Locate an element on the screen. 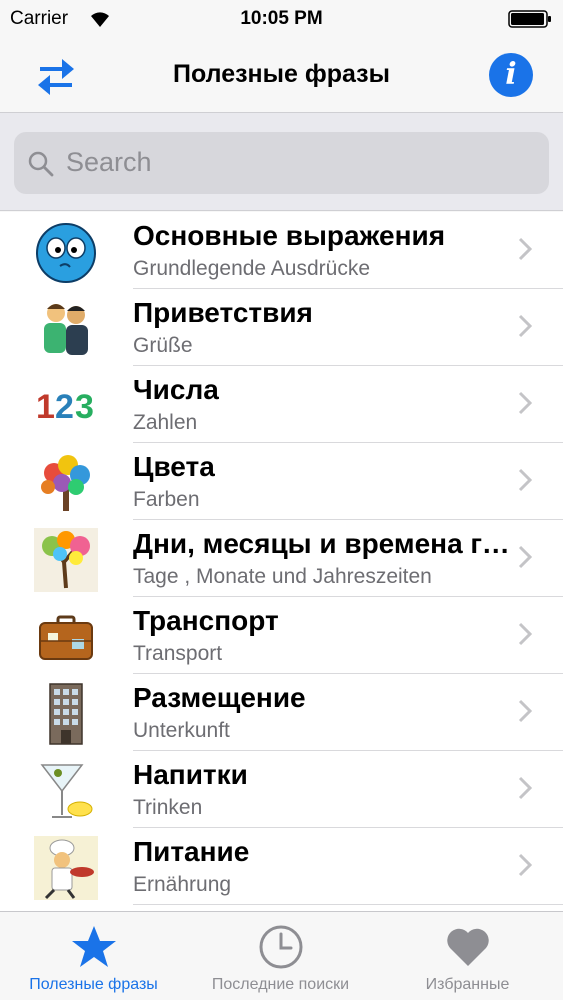 This screenshot has width=563, height=1000. item-title: Питание is located at coordinates (191, 851).